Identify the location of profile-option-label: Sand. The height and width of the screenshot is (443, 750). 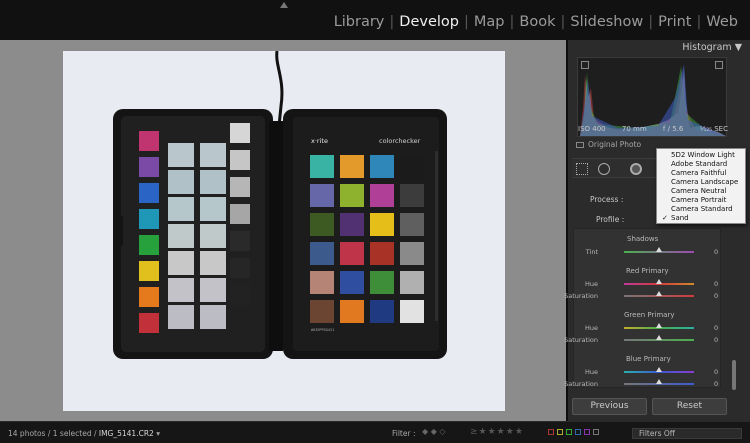
(680, 218).